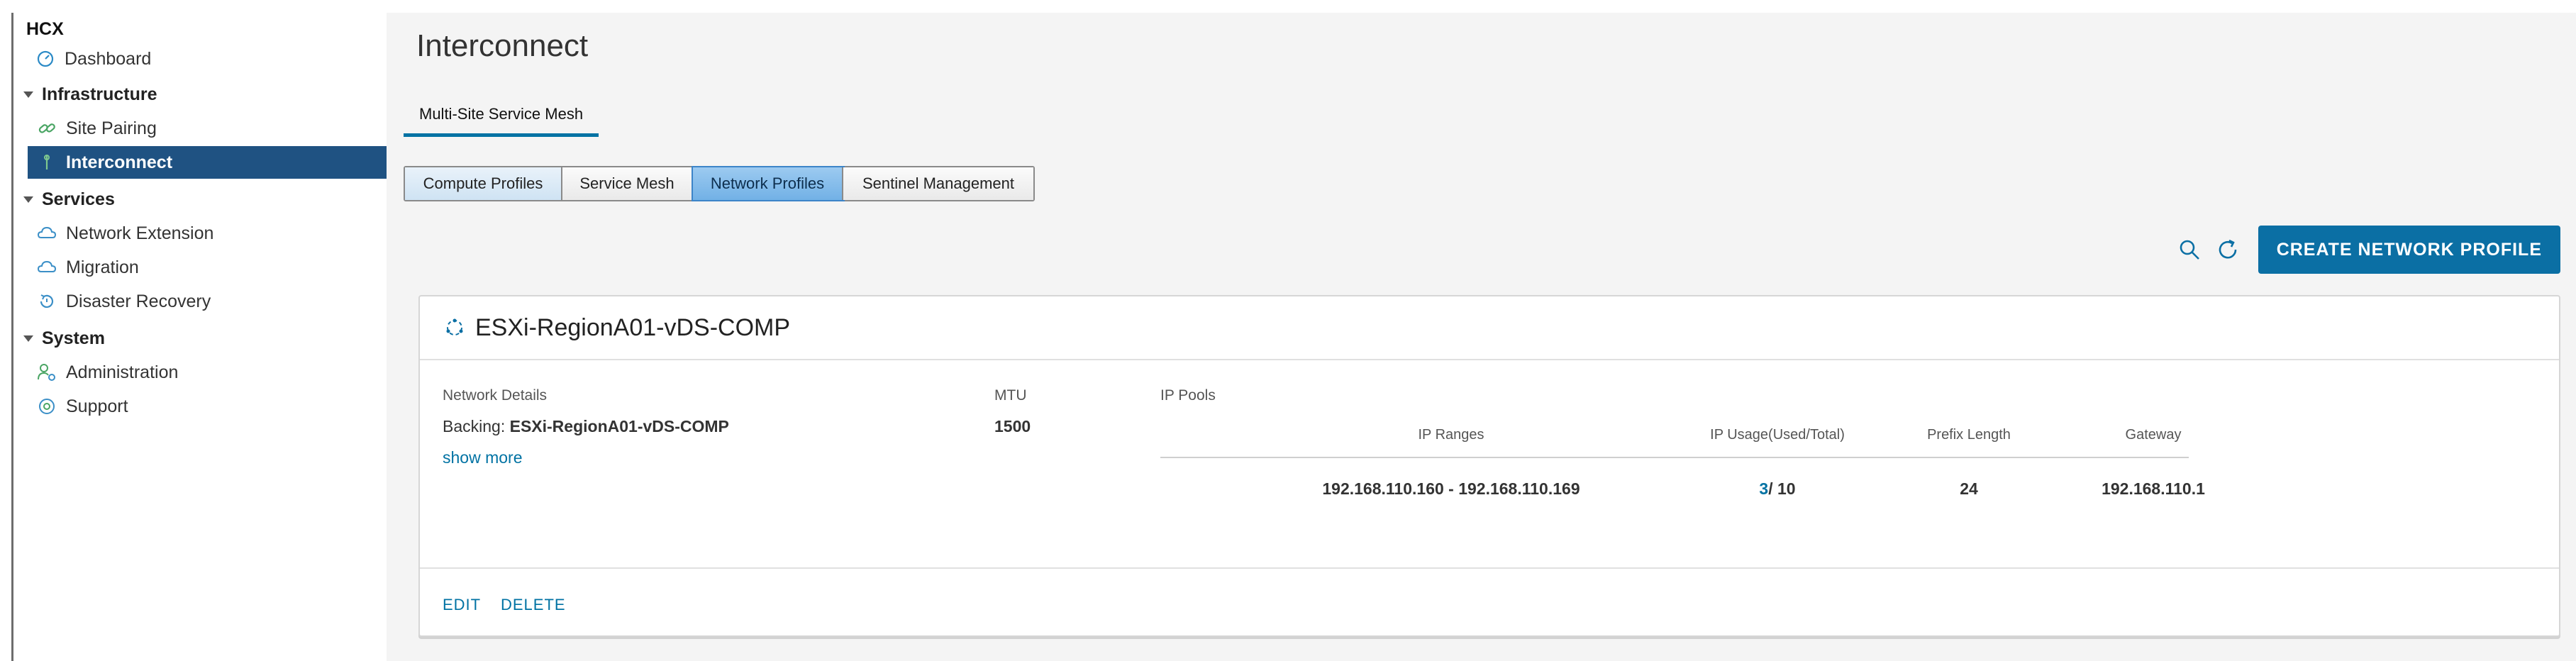 The width and height of the screenshot is (2576, 661). Describe the element at coordinates (140, 233) in the screenshot. I see `sidebar-item-label: Network Extension` at that location.